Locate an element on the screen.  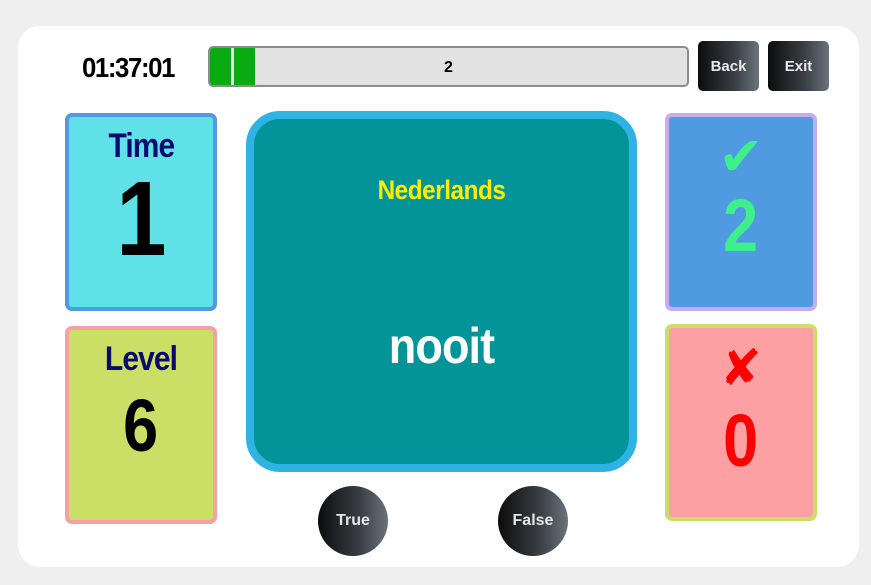
word-text: nooit is located at coordinates (441, 346).